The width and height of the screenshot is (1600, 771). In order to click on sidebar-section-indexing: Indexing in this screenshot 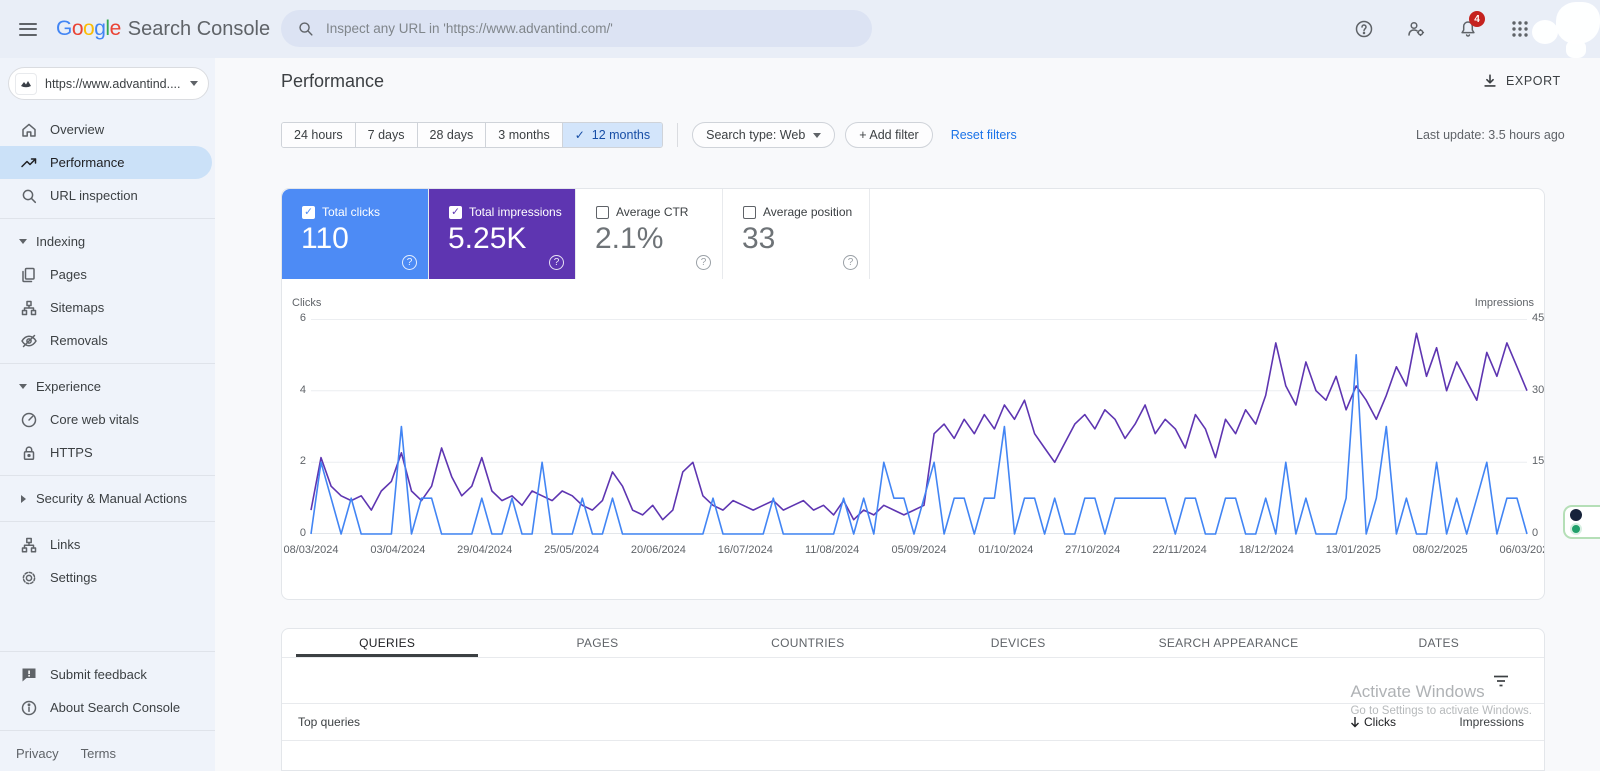, I will do `click(107, 241)`.